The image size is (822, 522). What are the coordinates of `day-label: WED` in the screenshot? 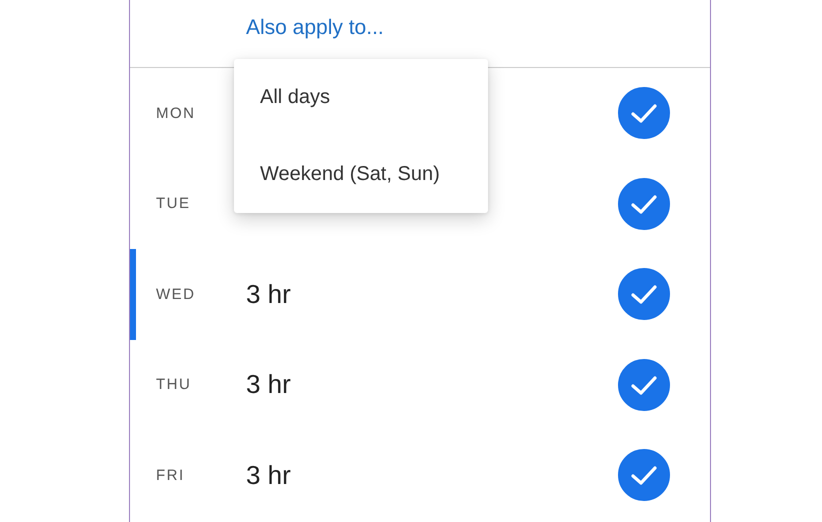 It's located at (175, 294).